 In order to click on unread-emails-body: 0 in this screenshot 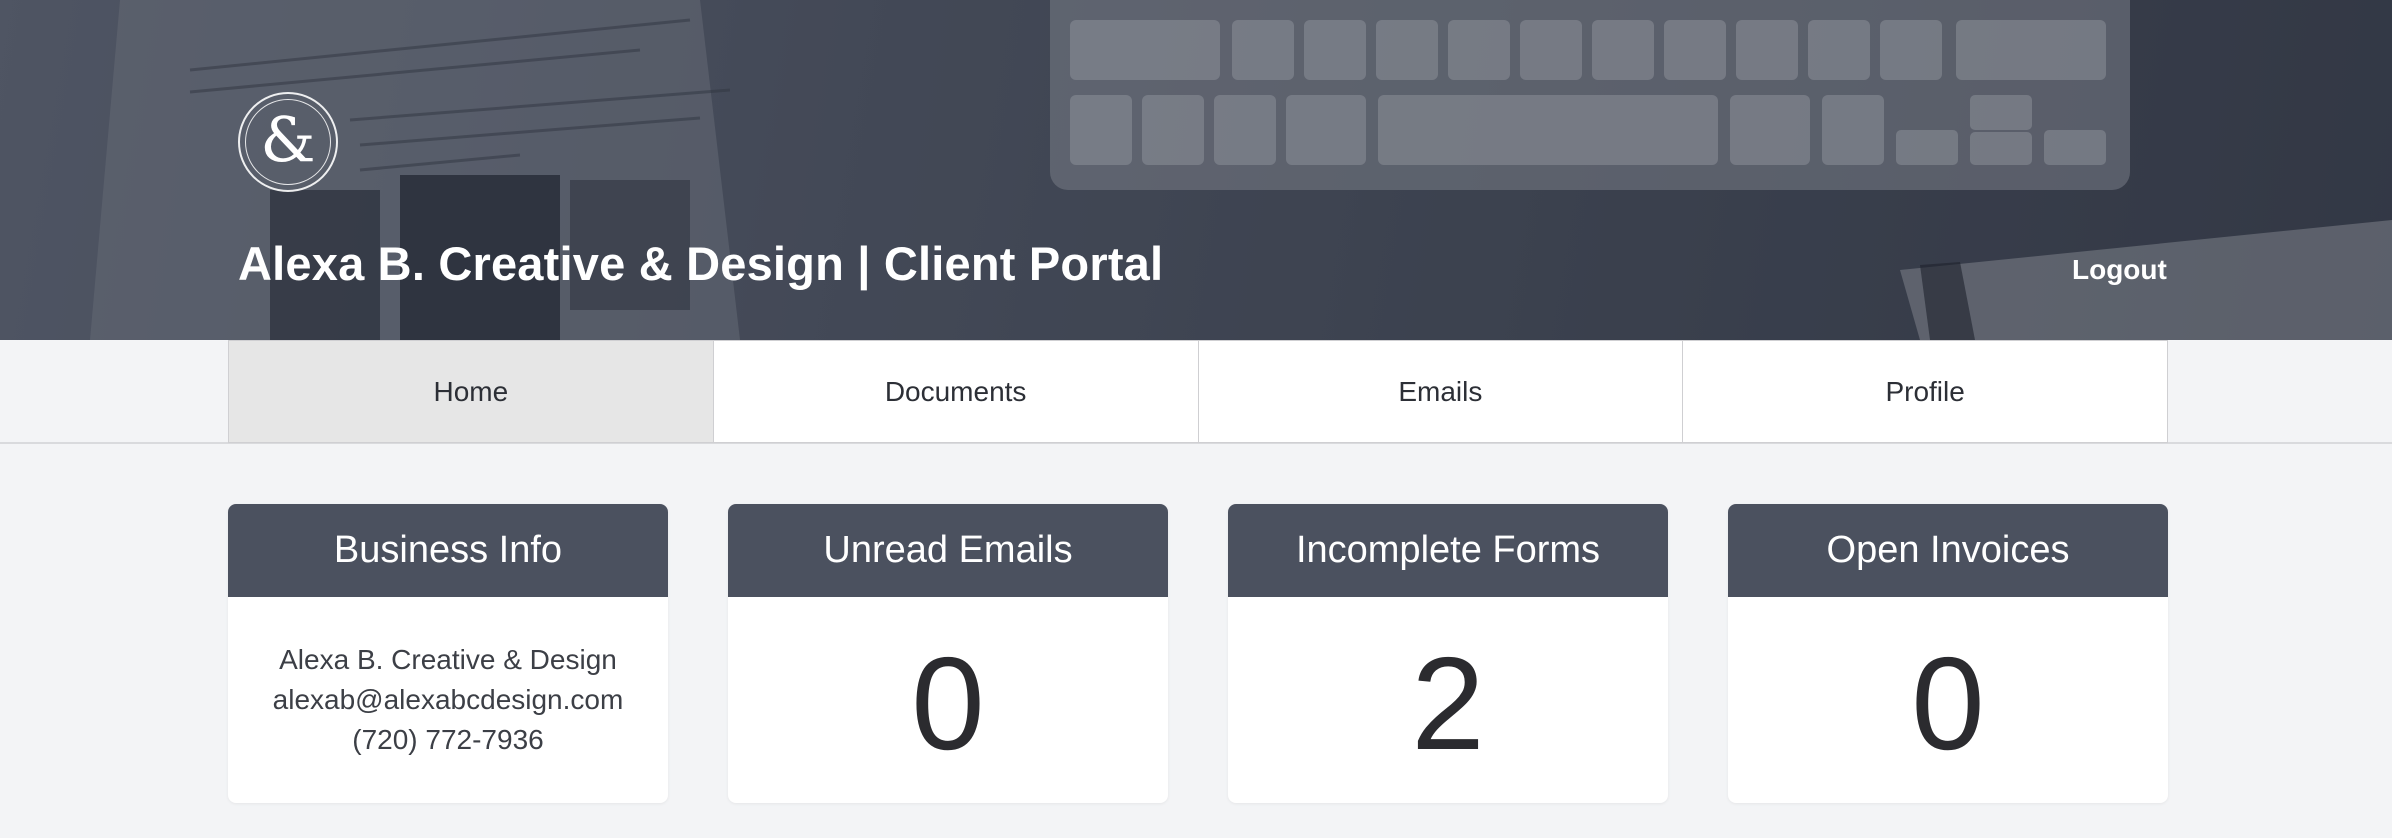, I will do `click(948, 700)`.